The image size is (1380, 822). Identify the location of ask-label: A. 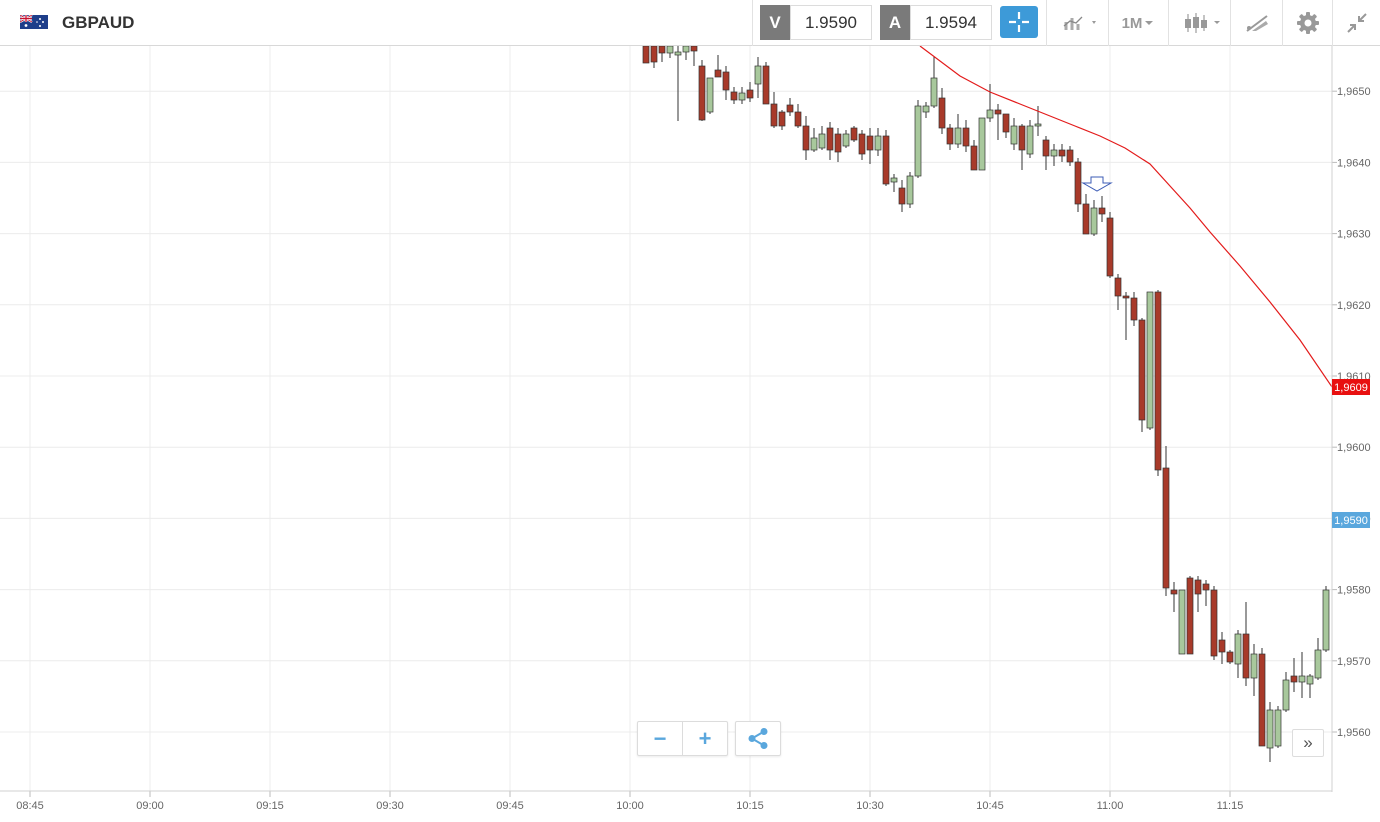
(895, 22).